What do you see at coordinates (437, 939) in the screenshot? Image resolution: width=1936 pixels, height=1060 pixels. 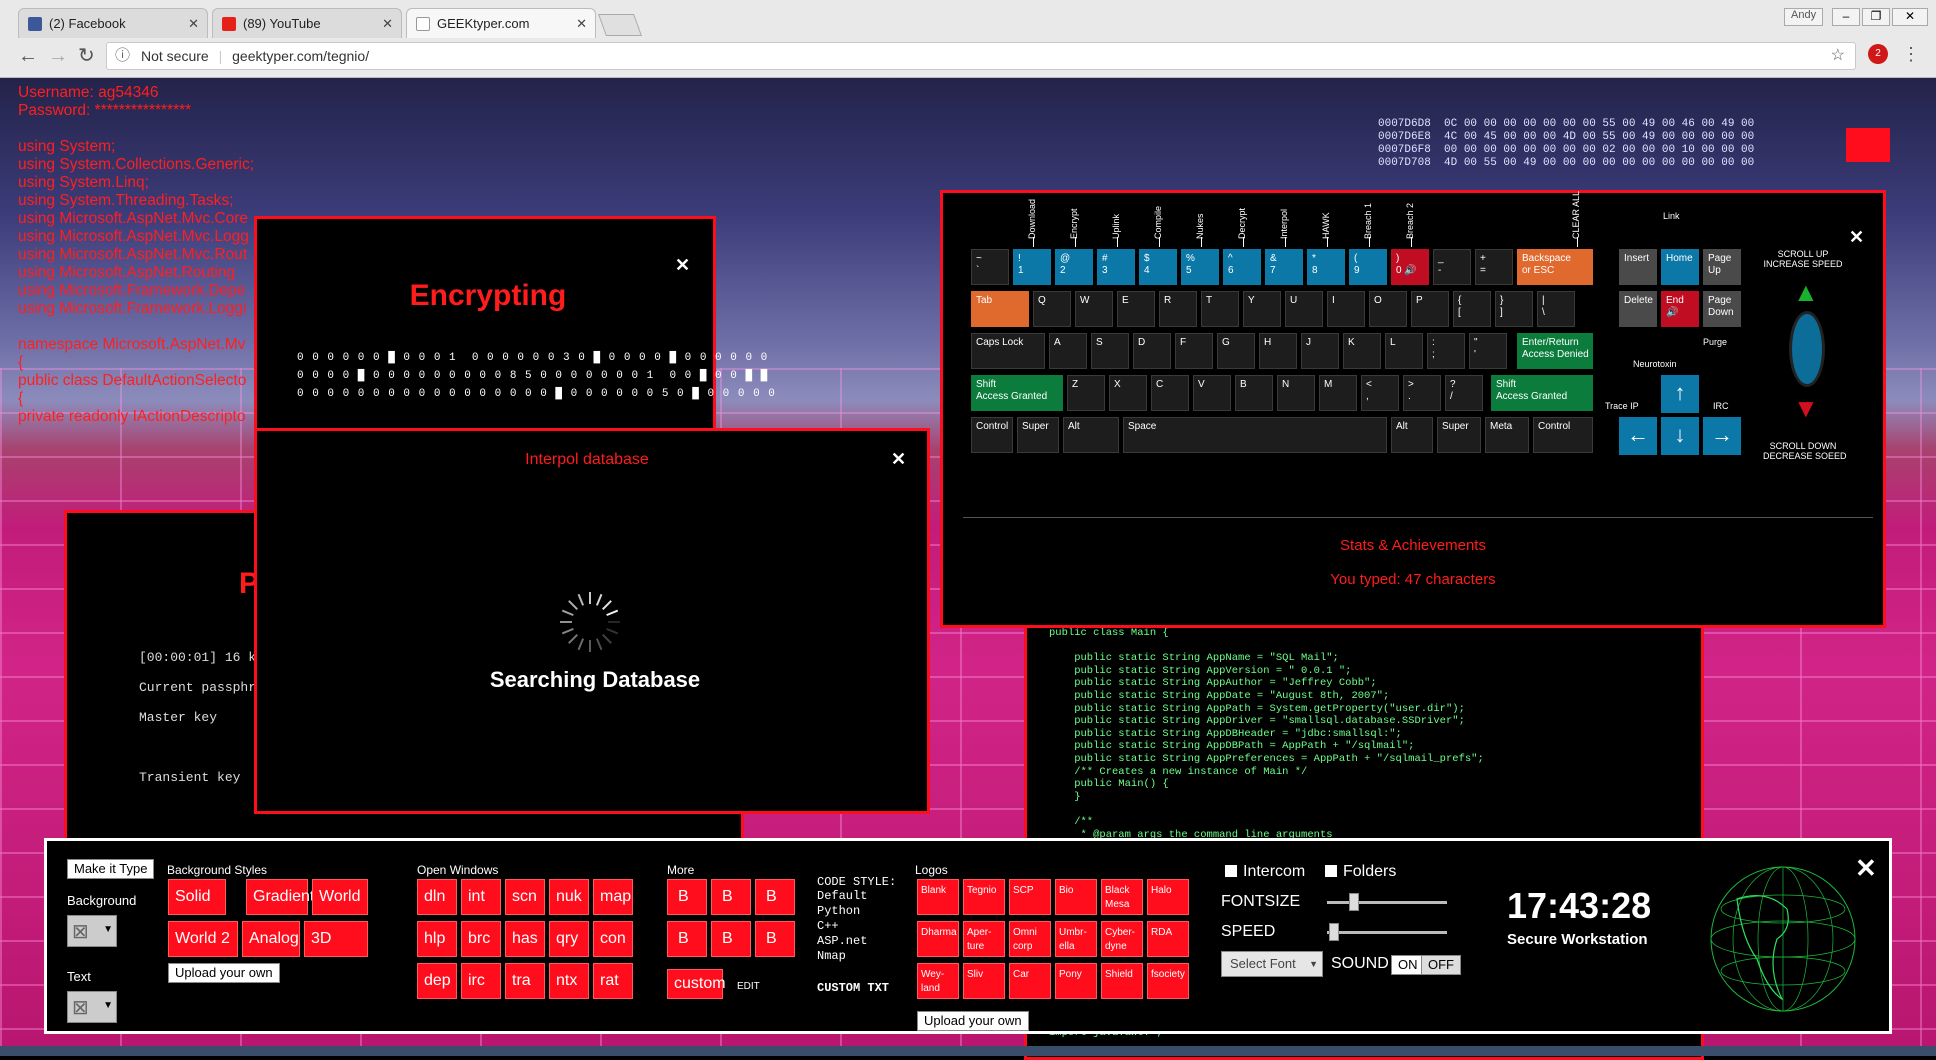 I see `open-window-button: hlp` at bounding box center [437, 939].